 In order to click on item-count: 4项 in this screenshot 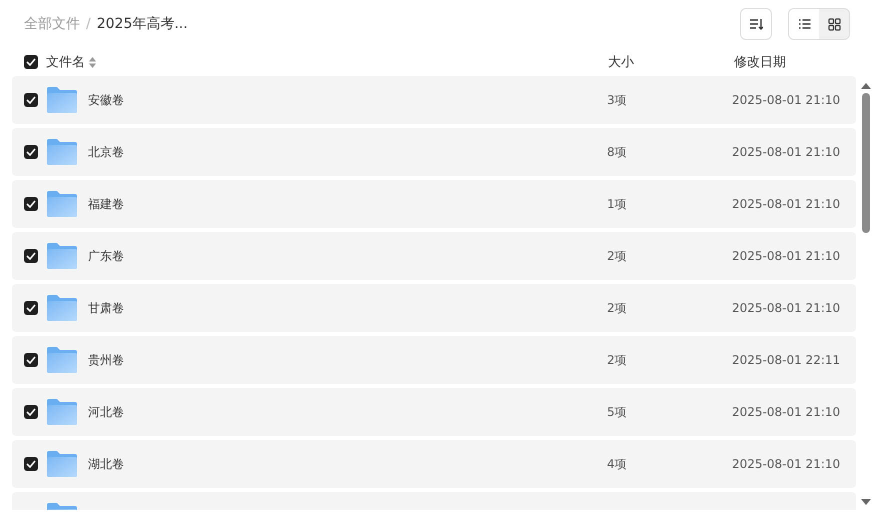, I will do `click(617, 464)`.